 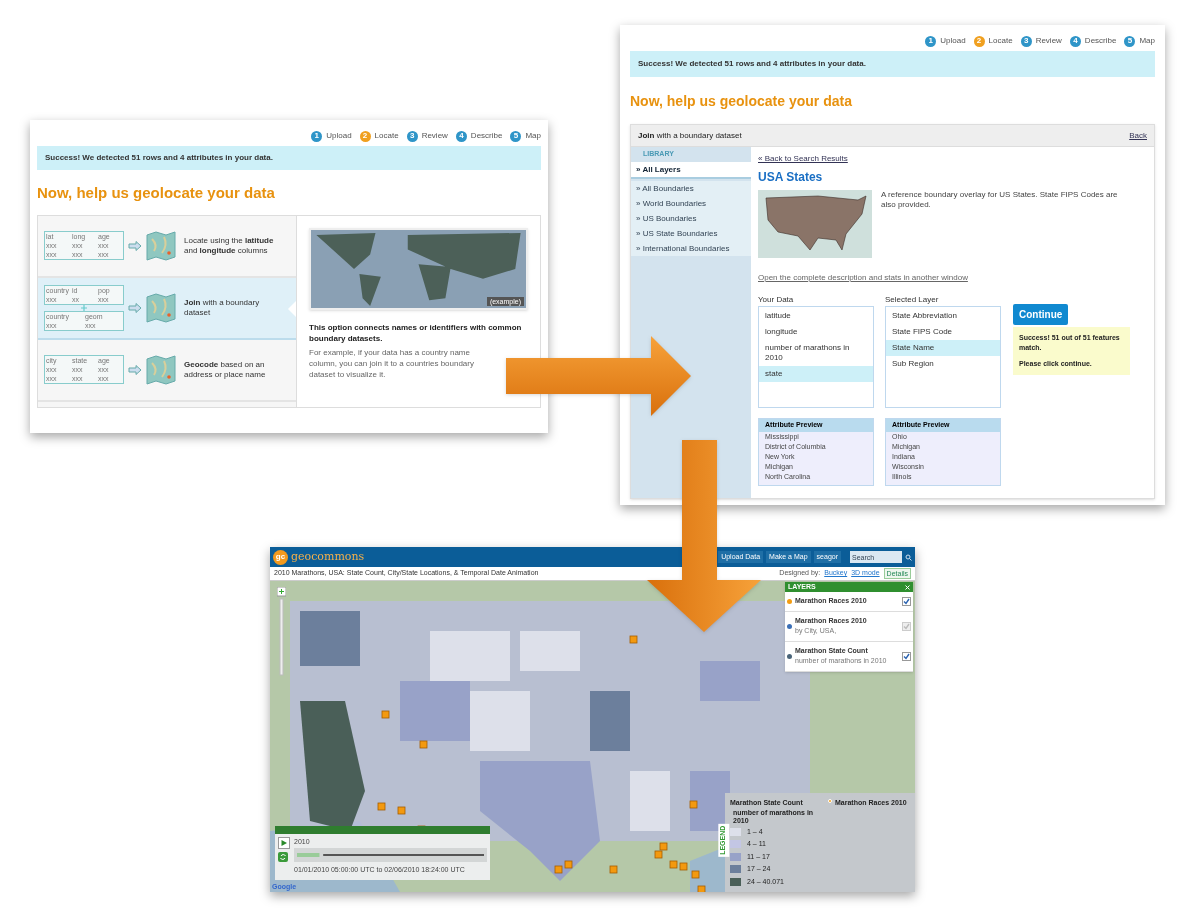 What do you see at coordinates (816, 374) in the screenshot?
I see `list-item: state` at bounding box center [816, 374].